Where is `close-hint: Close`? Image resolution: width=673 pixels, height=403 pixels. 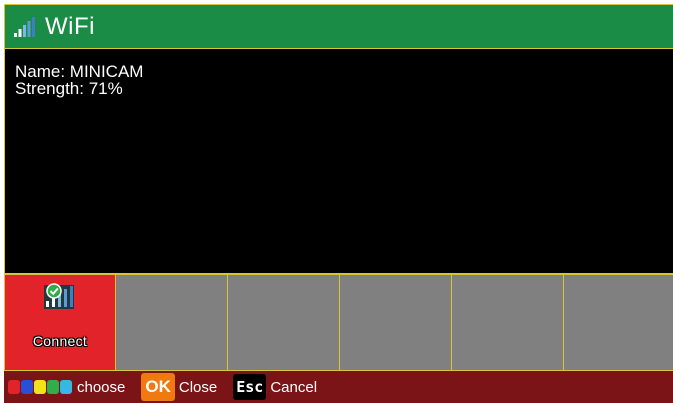
close-hint: Close is located at coordinates (198, 387).